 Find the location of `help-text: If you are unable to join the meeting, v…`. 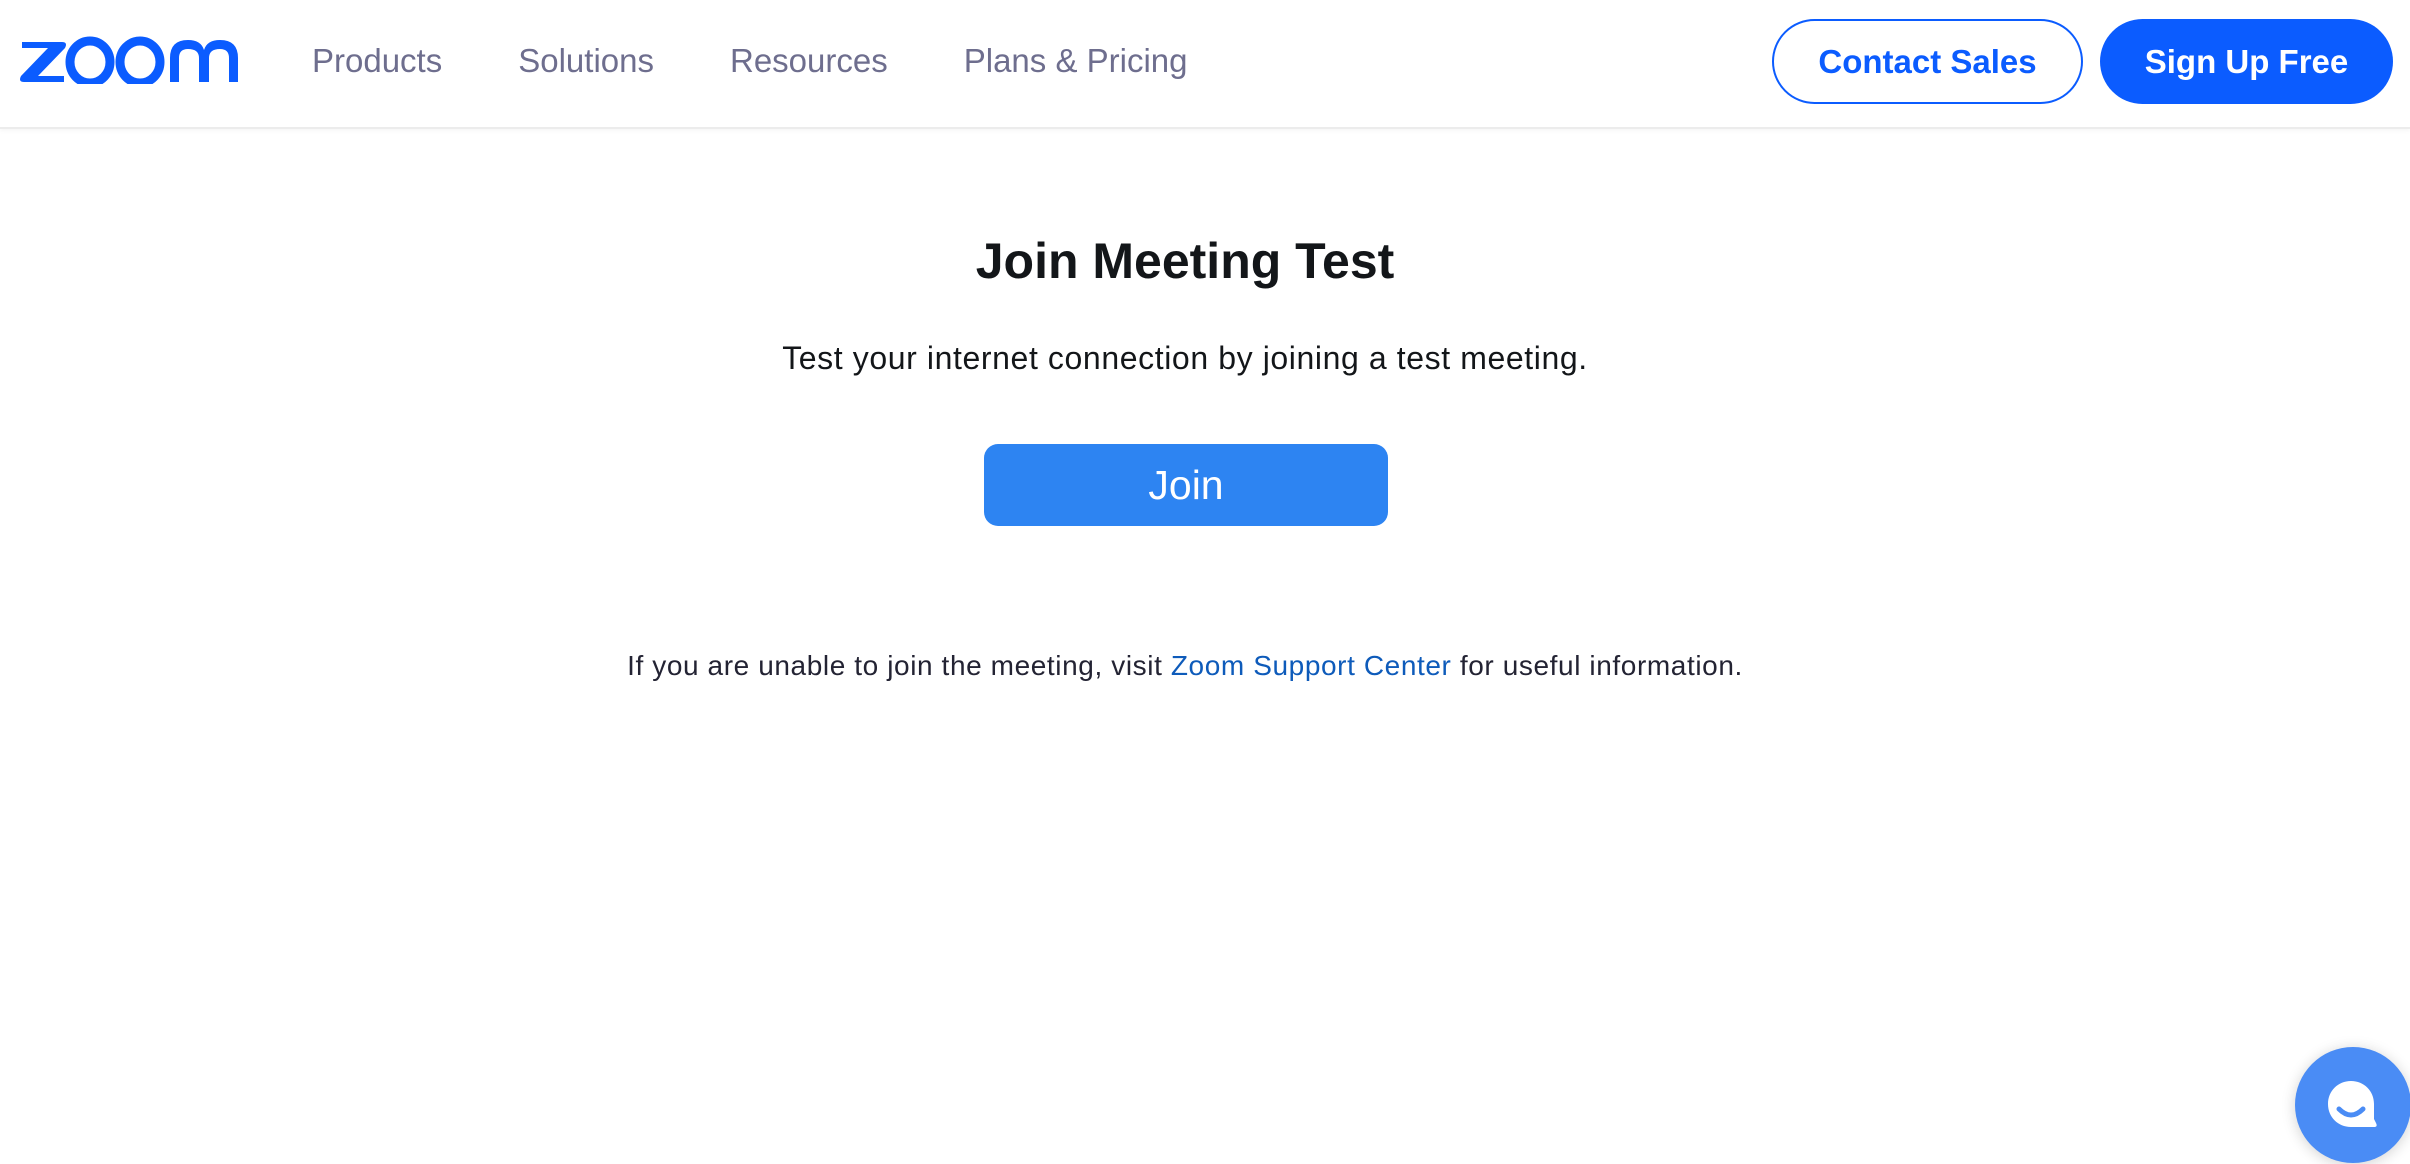

help-text: If you are unable to join the meeting, v… is located at coordinates (1185, 666).